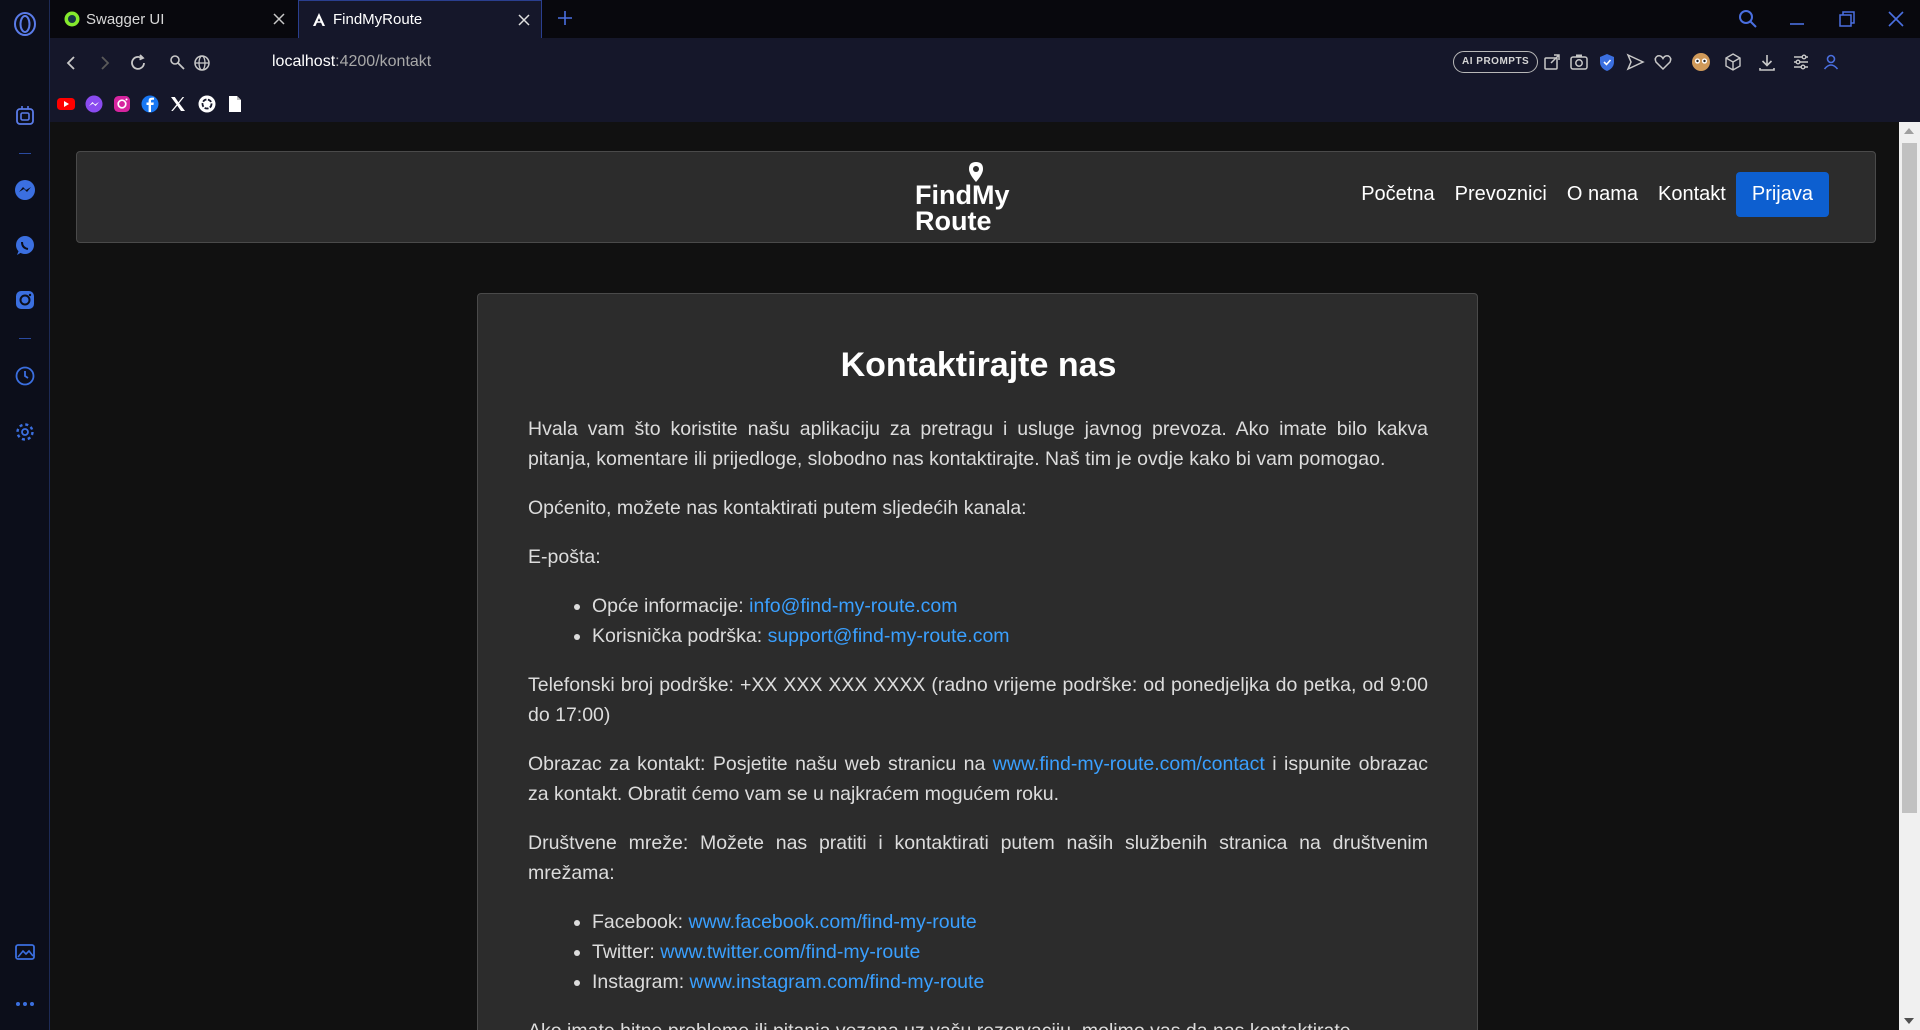 The width and height of the screenshot is (1920, 1030). What do you see at coordinates (72, 63) in the screenshot?
I see `back-icon` at bounding box center [72, 63].